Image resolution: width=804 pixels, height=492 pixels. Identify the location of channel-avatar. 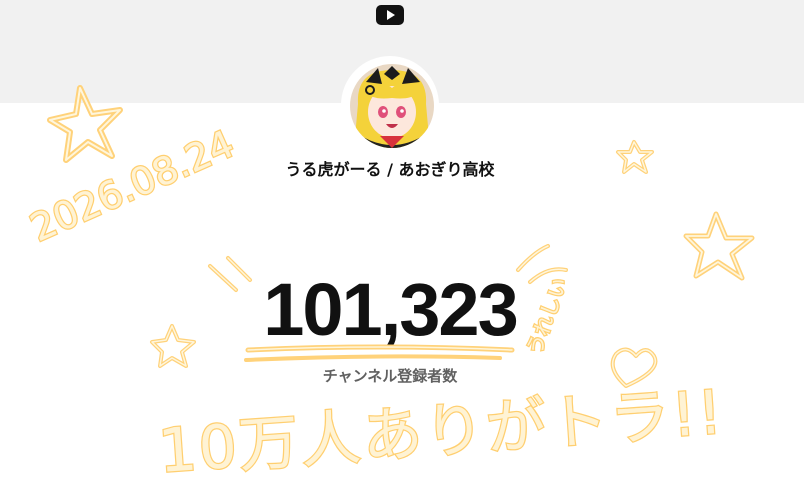
(392, 106).